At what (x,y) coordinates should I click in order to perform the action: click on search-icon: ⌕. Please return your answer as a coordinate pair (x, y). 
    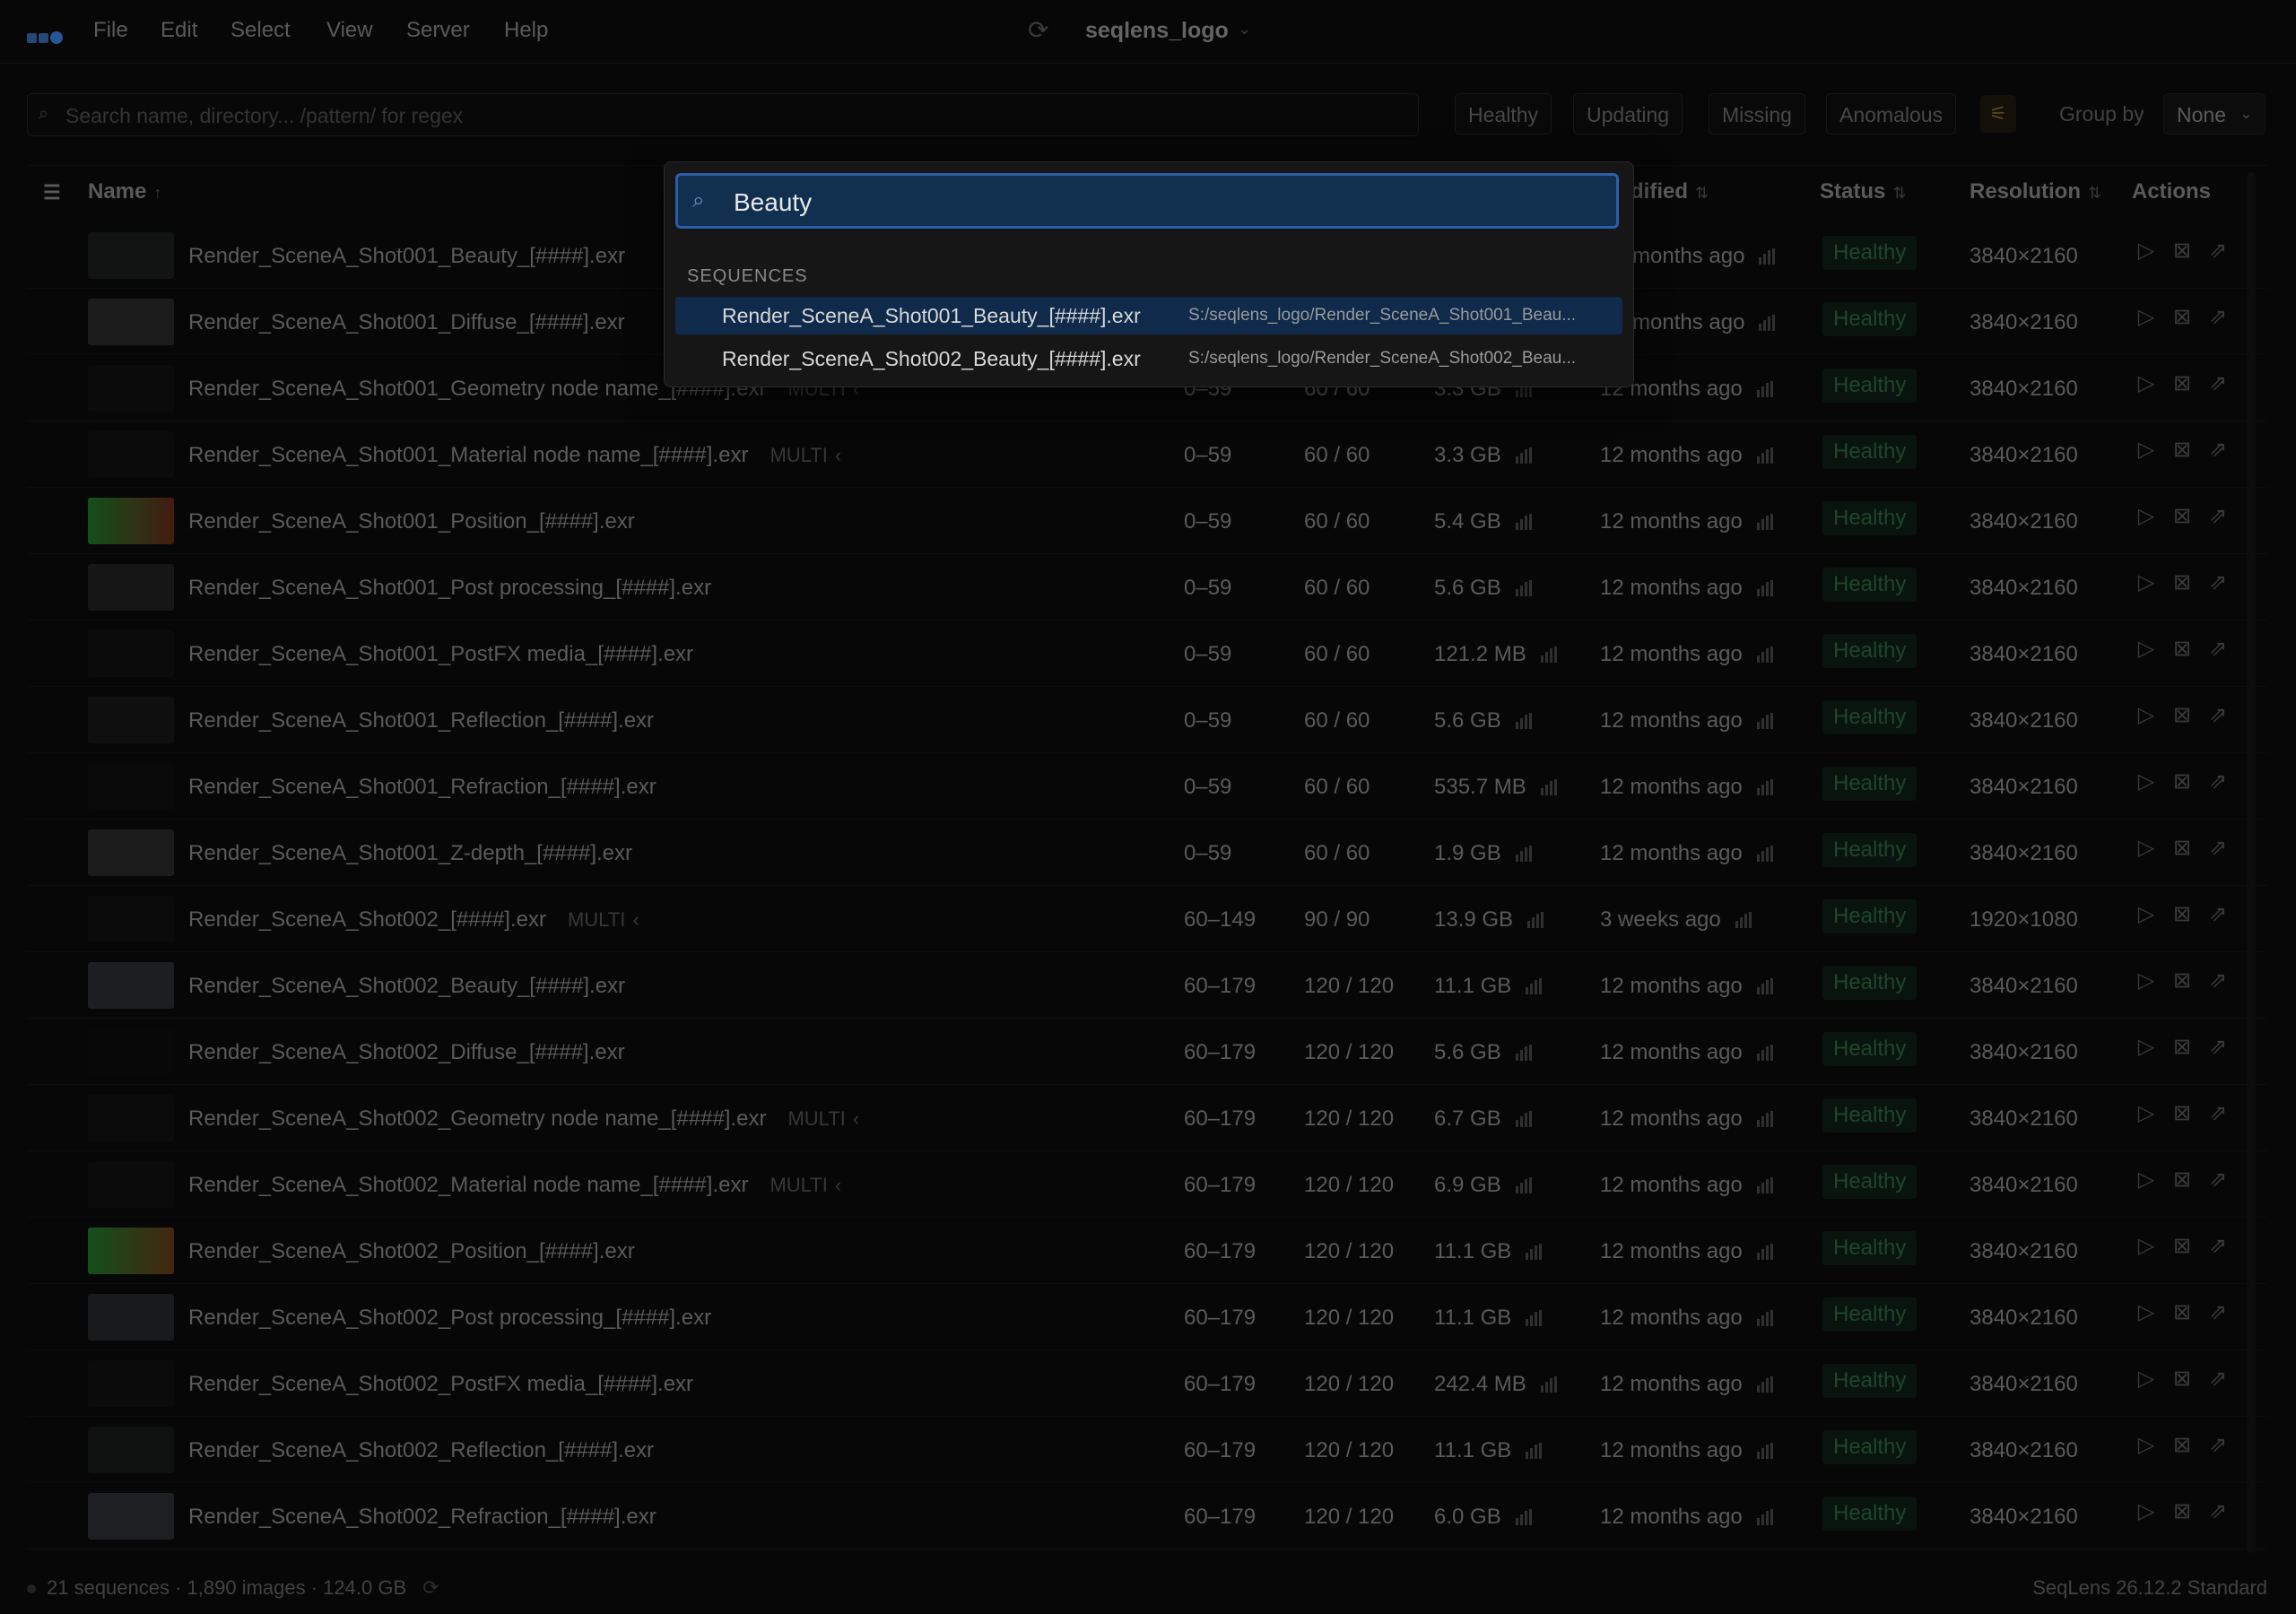
    Looking at the image, I should click on (698, 200).